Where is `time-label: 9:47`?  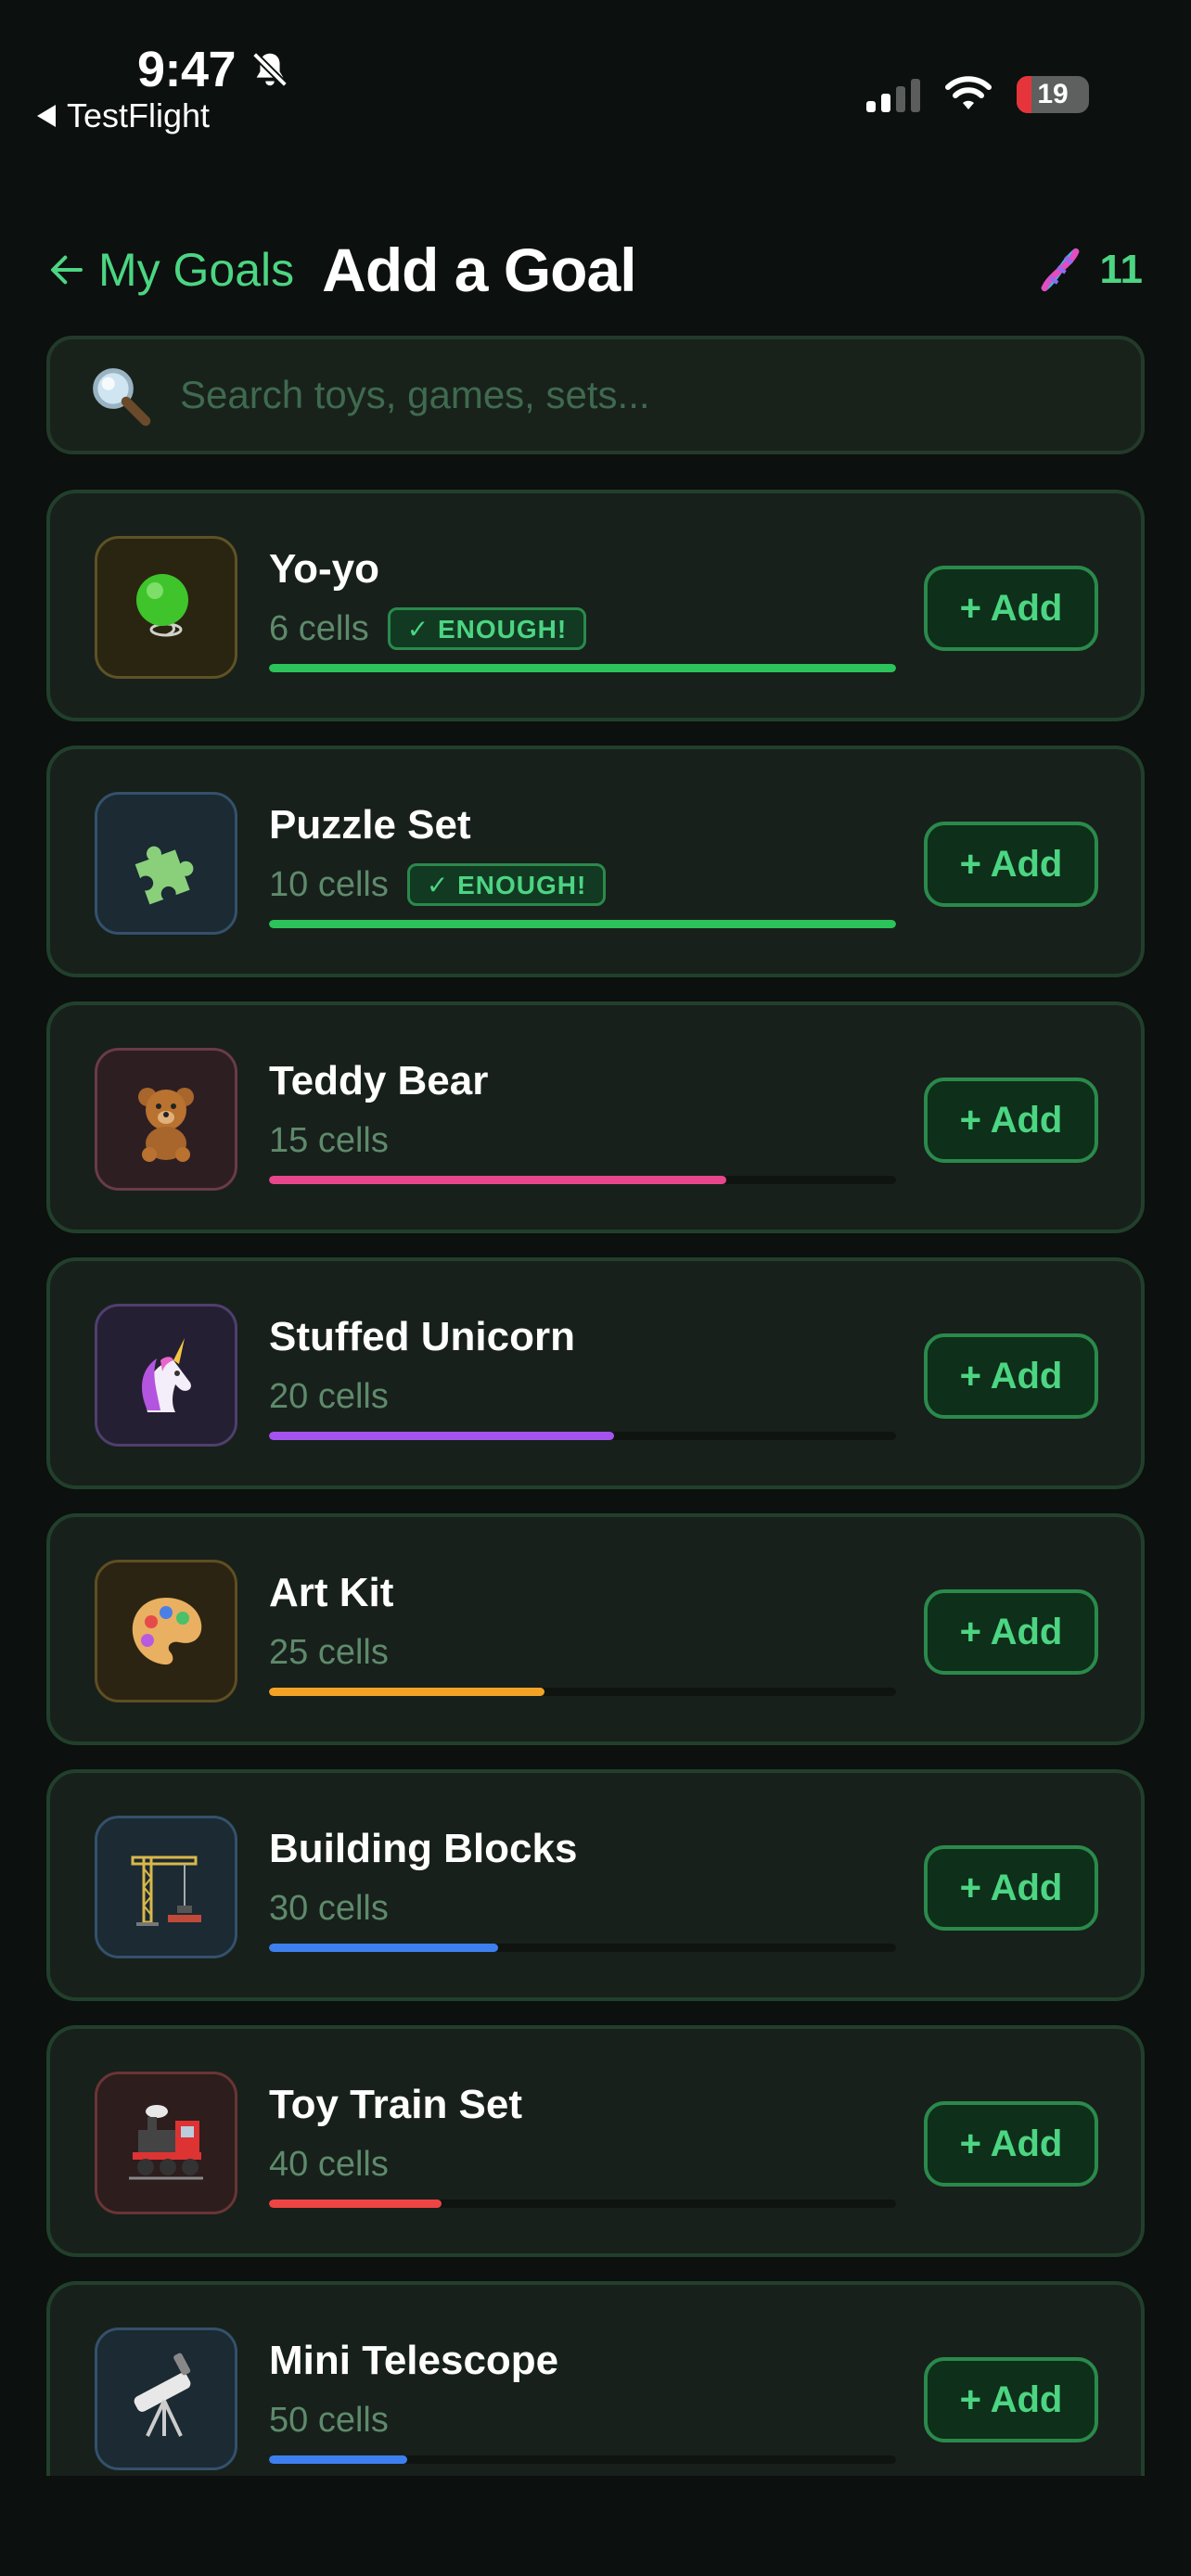 time-label: 9:47 is located at coordinates (187, 69).